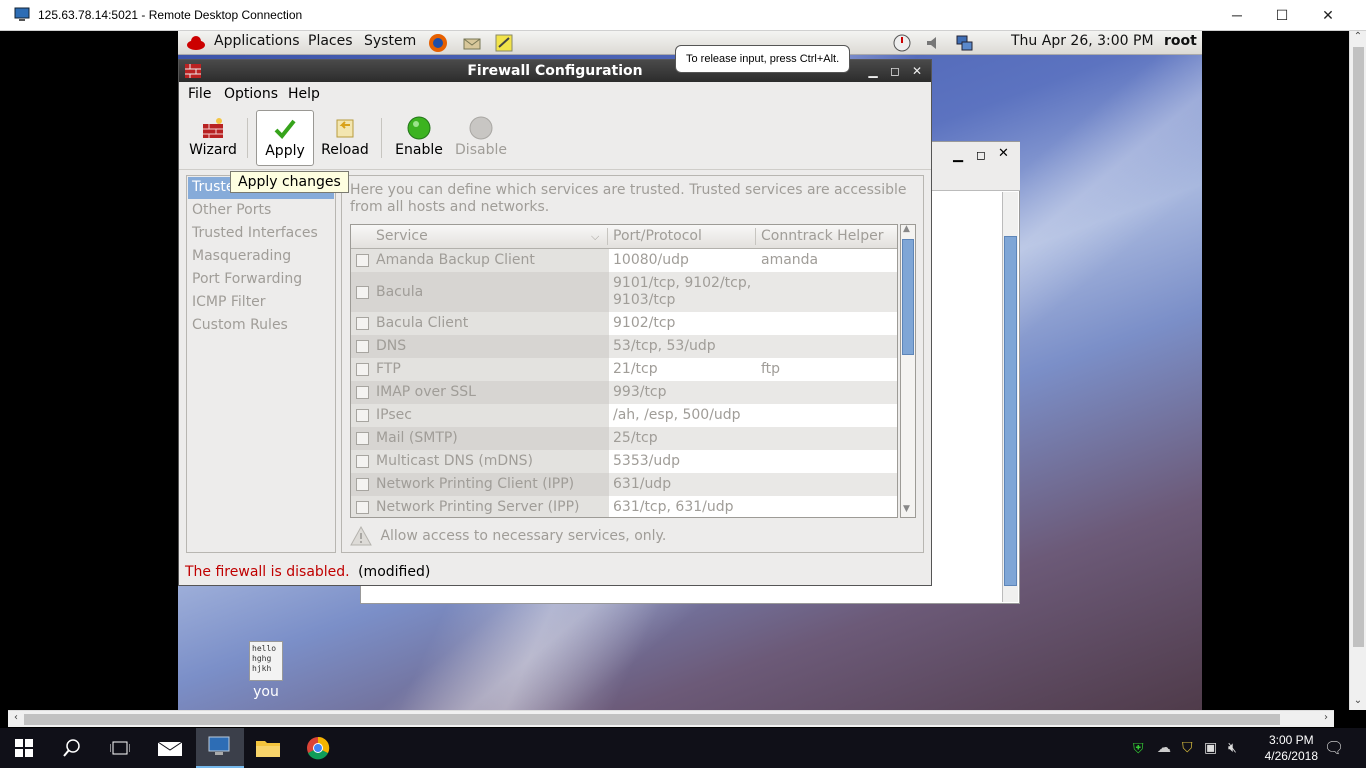  What do you see at coordinates (964, 43) in the screenshot?
I see `network-icon` at bounding box center [964, 43].